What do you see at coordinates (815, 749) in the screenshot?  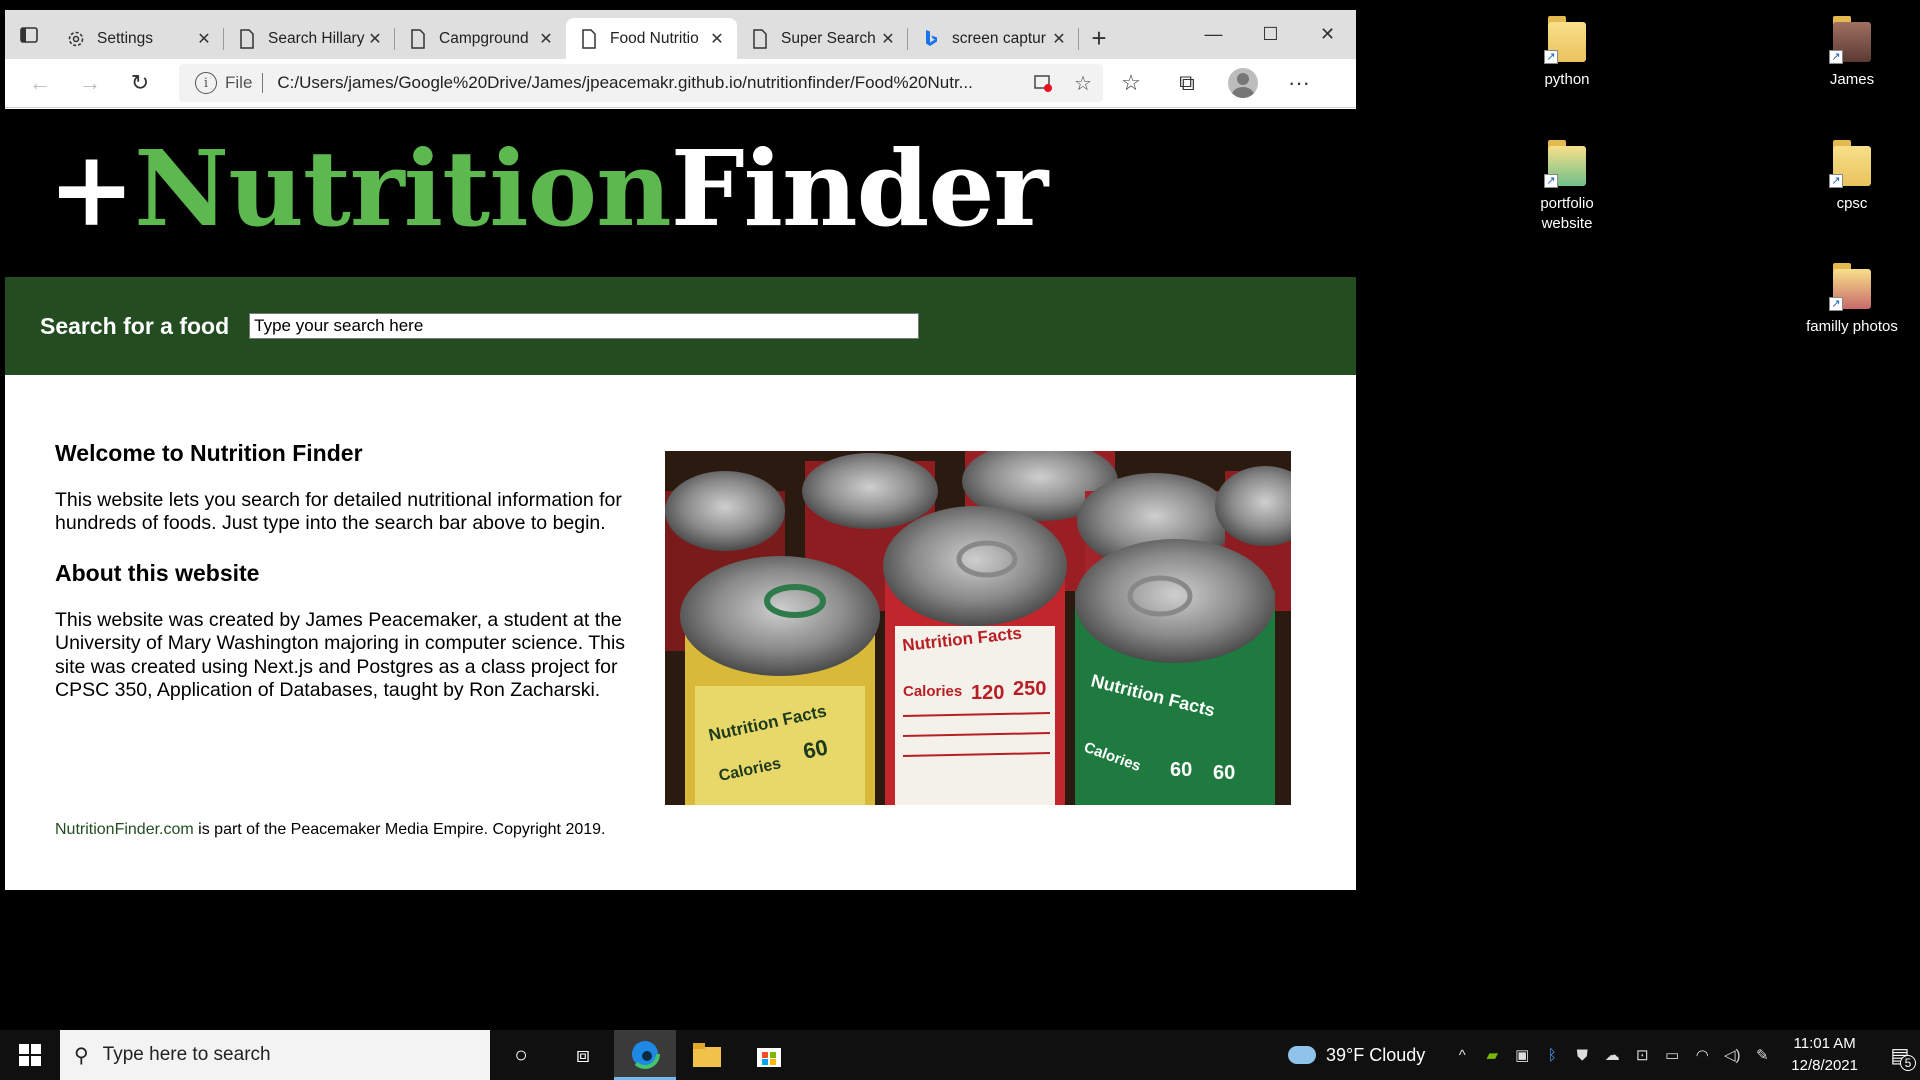 I see `photo-label-left-num: 60` at bounding box center [815, 749].